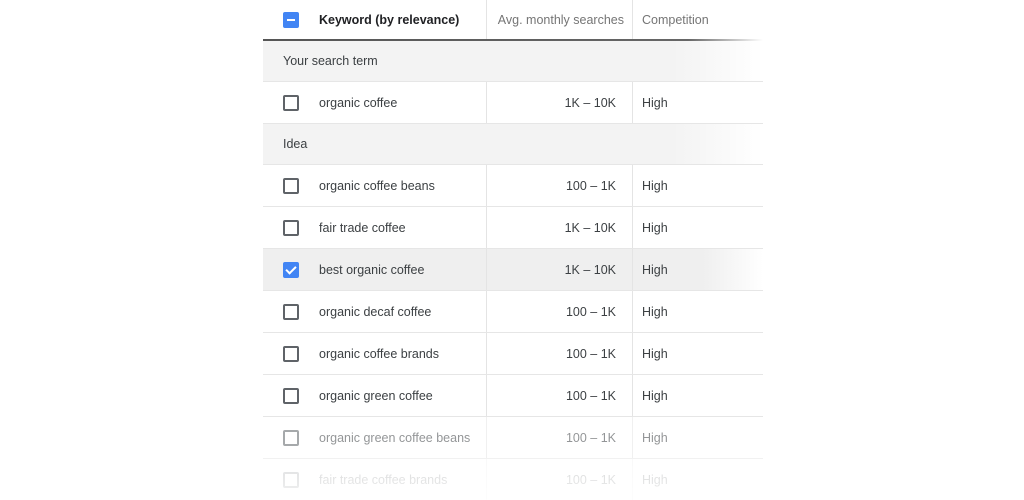 The width and height of the screenshot is (1024, 500). I want to click on table-row: organic coffee 1K – 10K High, so click(513, 103).